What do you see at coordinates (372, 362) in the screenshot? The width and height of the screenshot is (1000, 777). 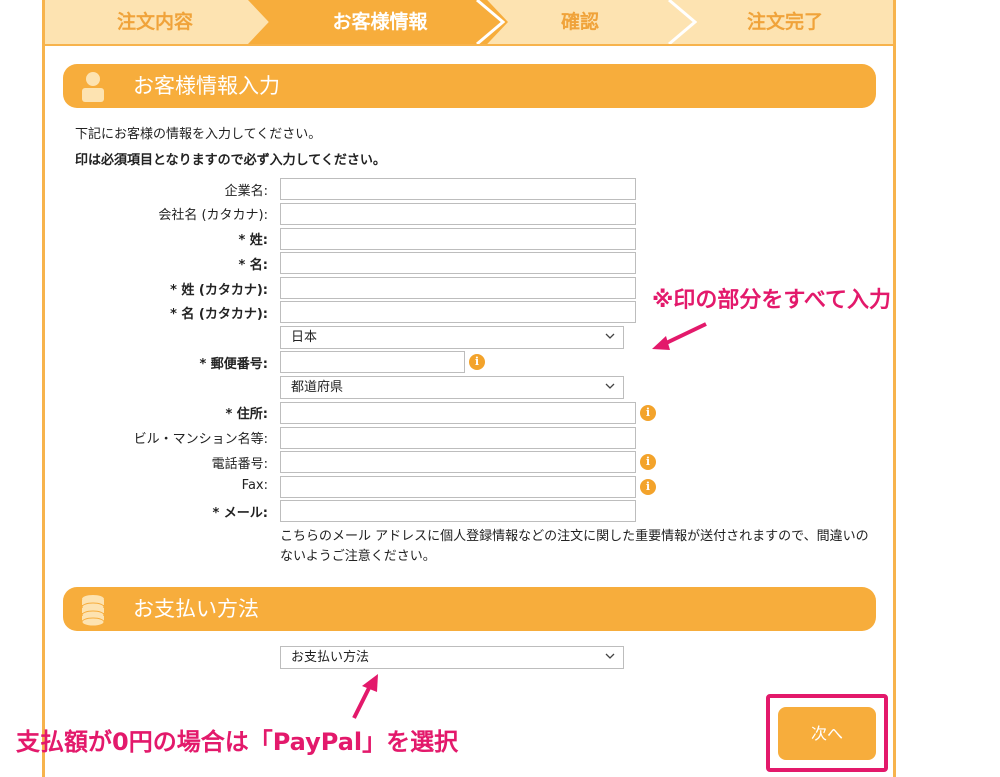 I see `postal-field` at bounding box center [372, 362].